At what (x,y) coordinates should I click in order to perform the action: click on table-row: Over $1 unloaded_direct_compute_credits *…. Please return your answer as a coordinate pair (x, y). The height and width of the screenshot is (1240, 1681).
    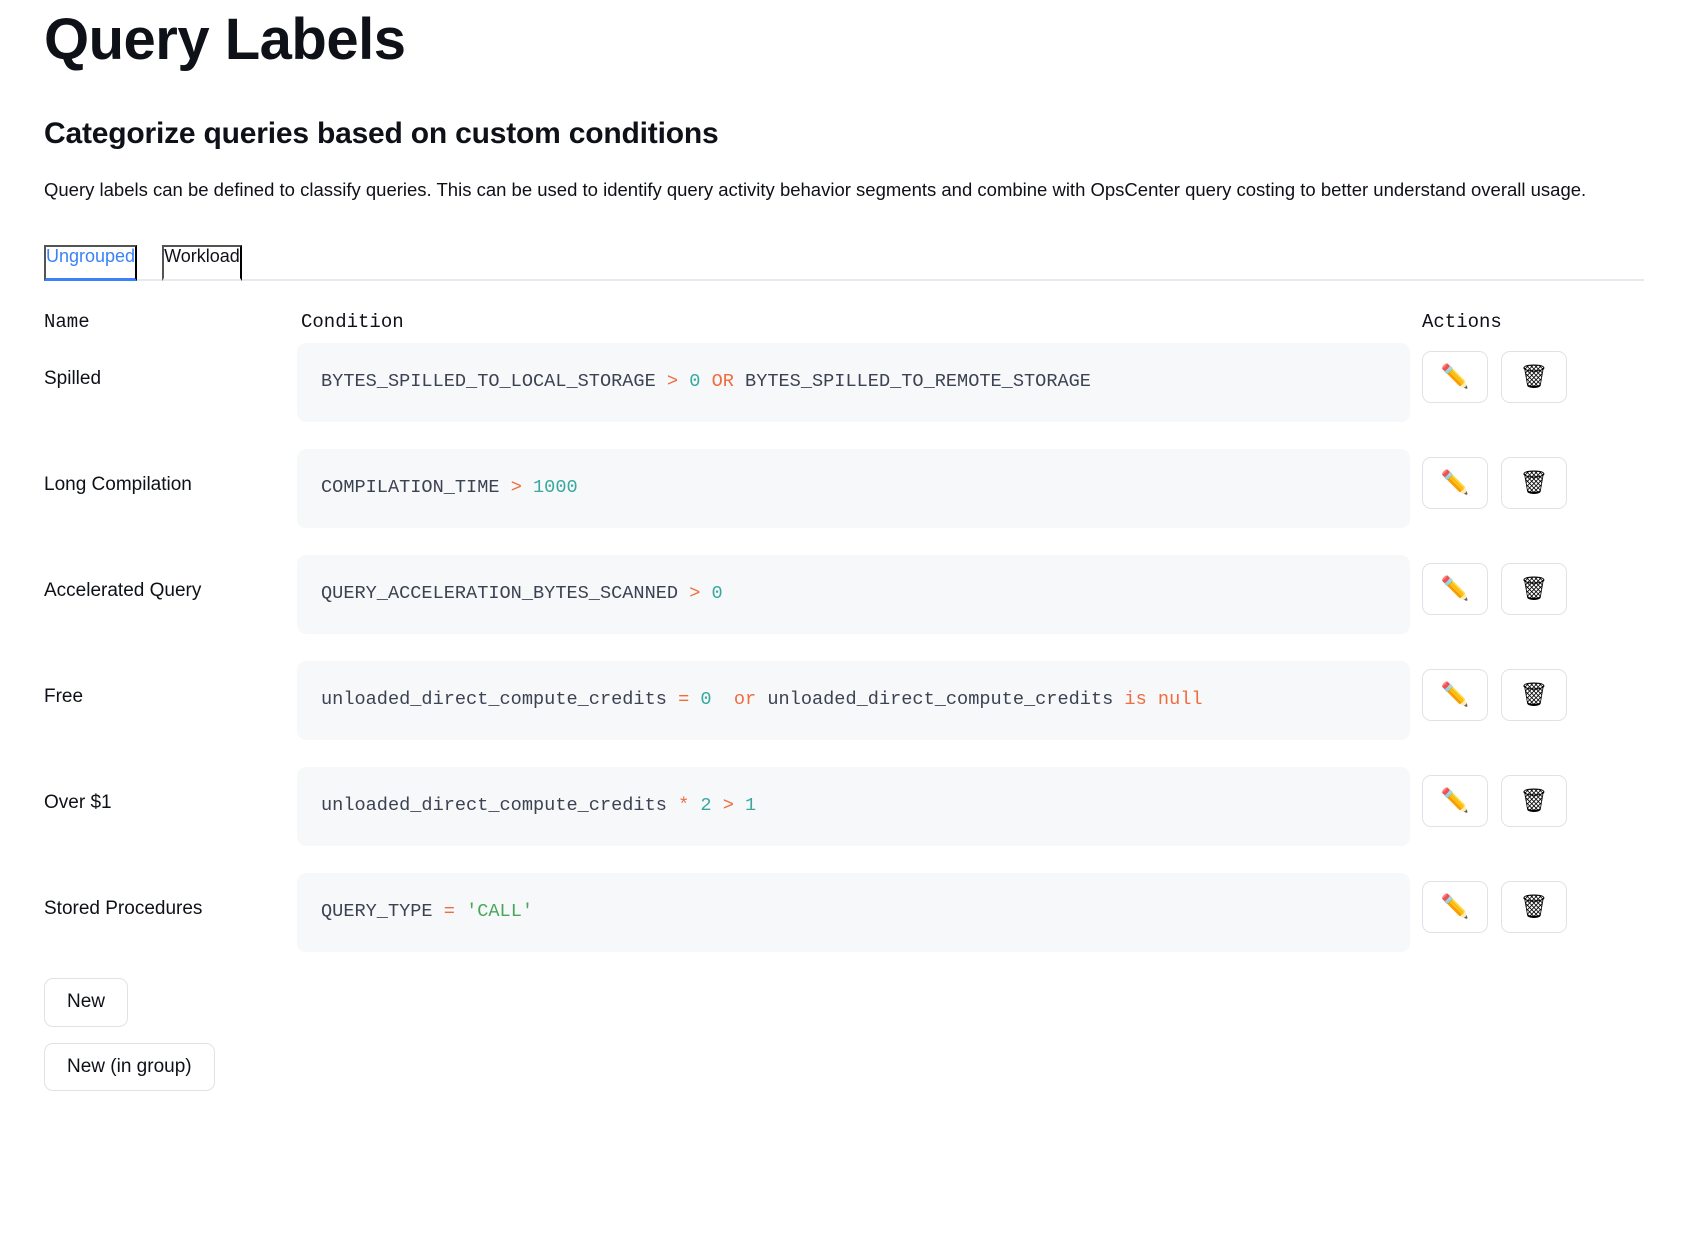
    Looking at the image, I should click on (841, 806).